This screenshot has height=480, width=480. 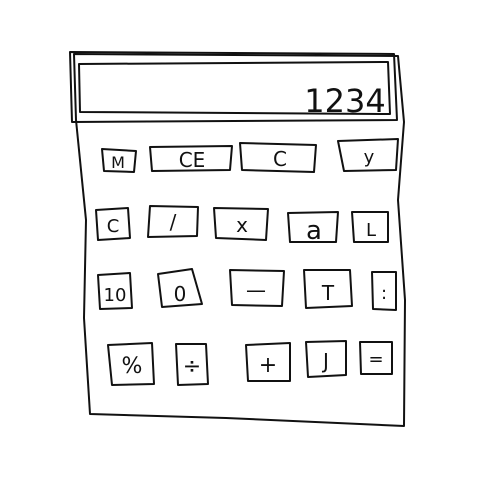 I want to click on svg-text: T, so click(x=328, y=293).